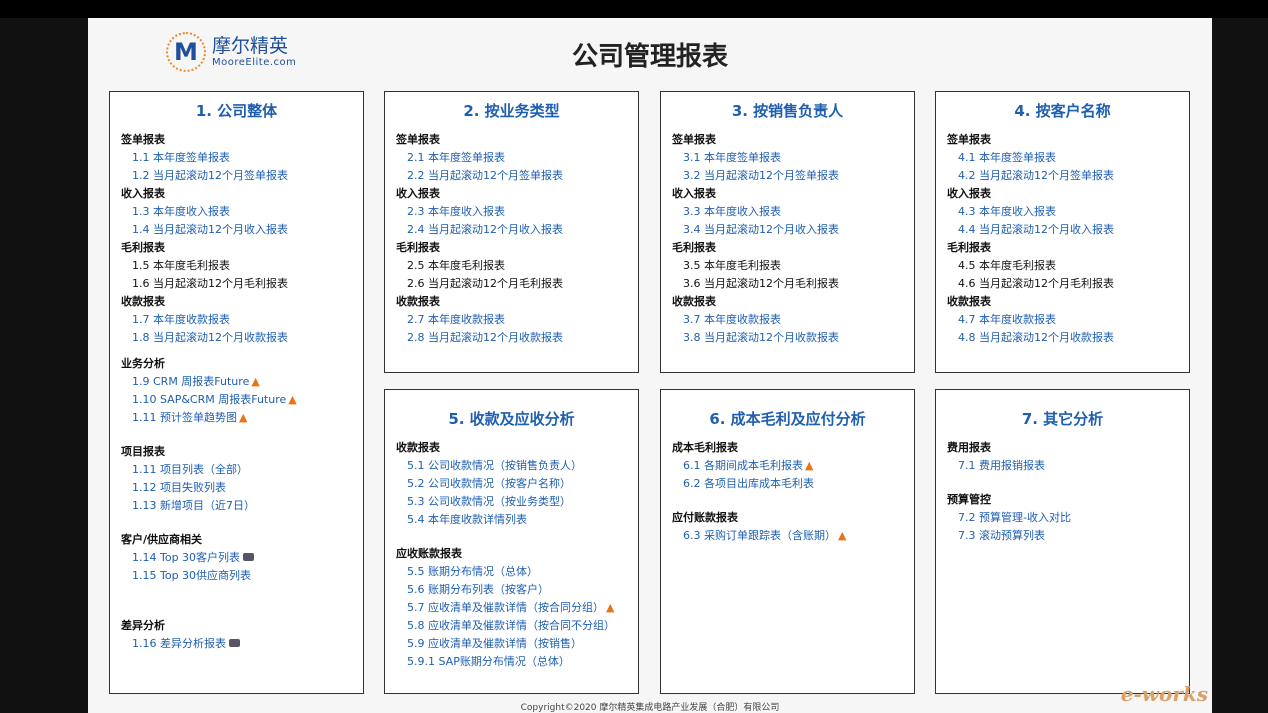 The height and width of the screenshot is (713, 1268). Describe the element at coordinates (1036, 283) in the screenshot. I see `report-link-label: 4.6 当月起滚动12个月毛利报表` at that location.